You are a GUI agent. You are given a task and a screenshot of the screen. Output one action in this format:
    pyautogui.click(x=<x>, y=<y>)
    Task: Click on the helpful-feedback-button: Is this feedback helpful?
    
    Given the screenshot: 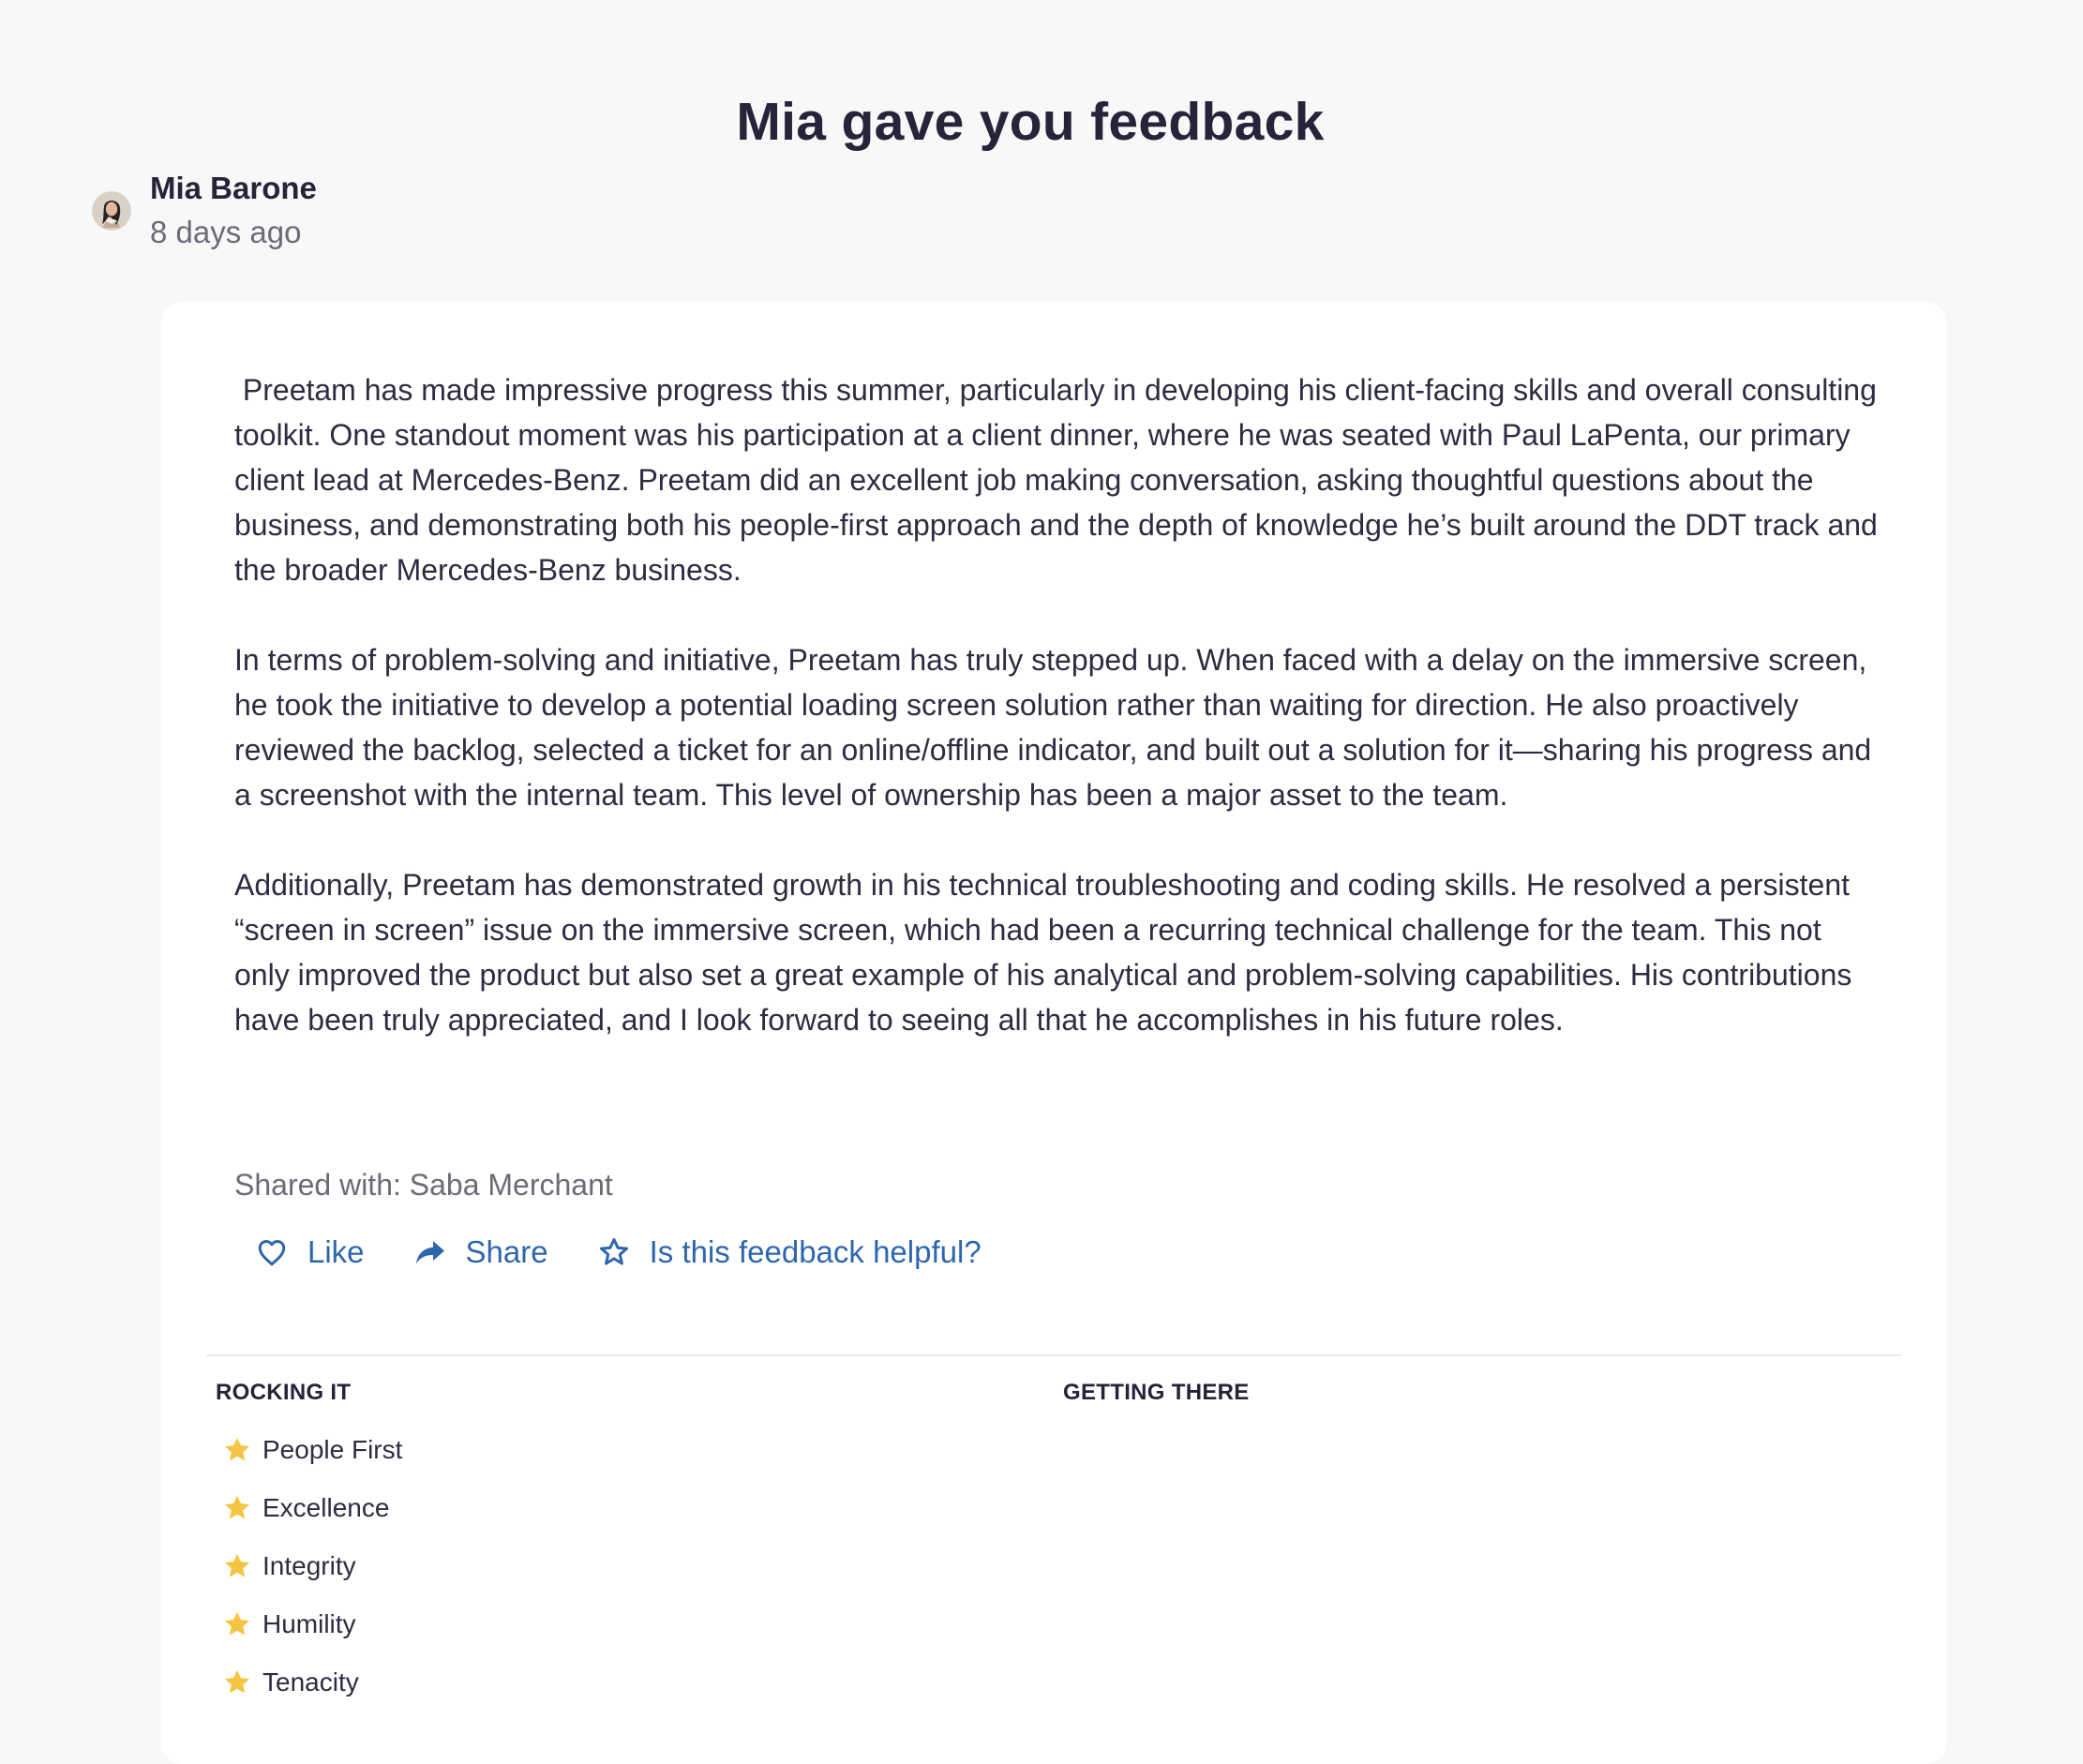 What is the action you would take?
    pyautogui.click(x=789, y=1252)
    